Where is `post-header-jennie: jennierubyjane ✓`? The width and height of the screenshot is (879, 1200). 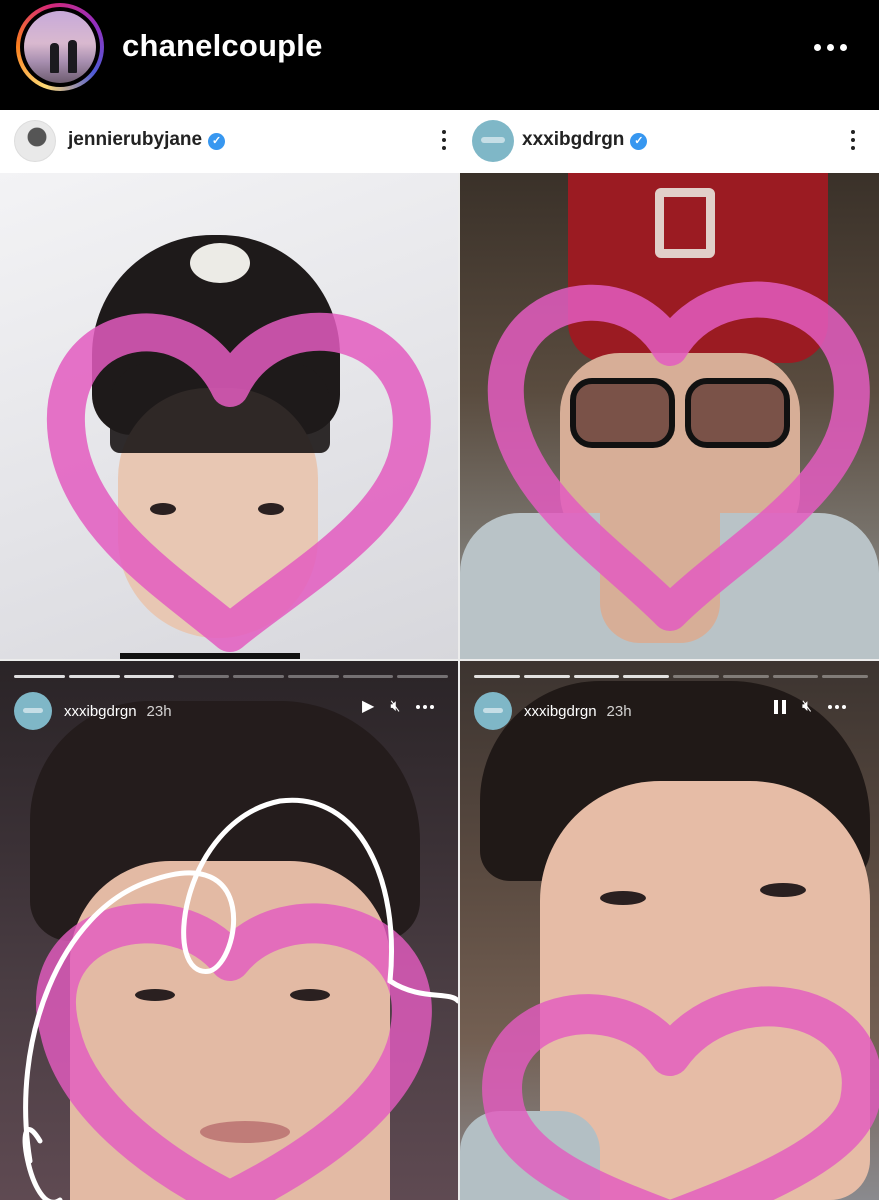 post-header-jennie: jennierubyjane ✓ is located at coordinates (229, 141).